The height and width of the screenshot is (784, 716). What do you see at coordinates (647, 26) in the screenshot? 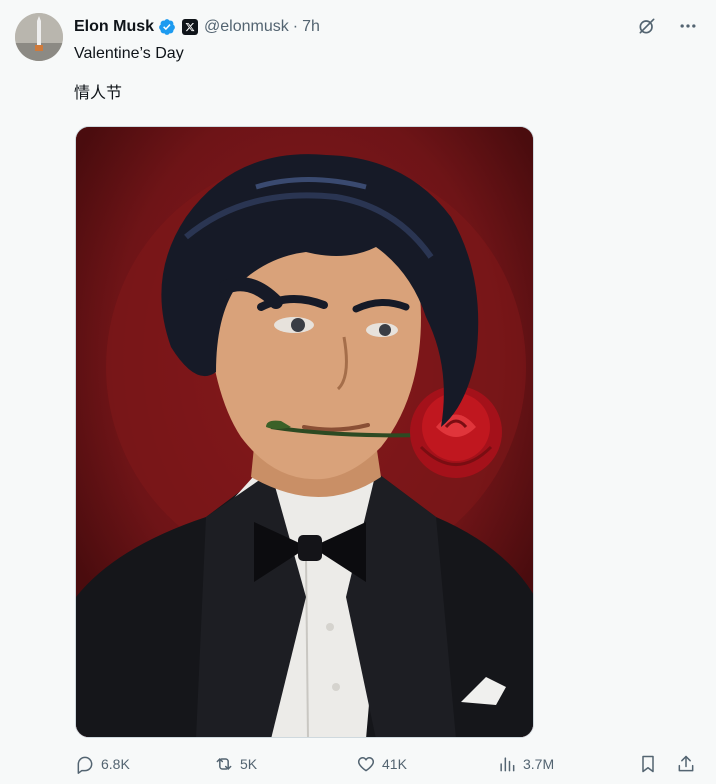
I see `grok-icon` at bounding box center [647, 26].